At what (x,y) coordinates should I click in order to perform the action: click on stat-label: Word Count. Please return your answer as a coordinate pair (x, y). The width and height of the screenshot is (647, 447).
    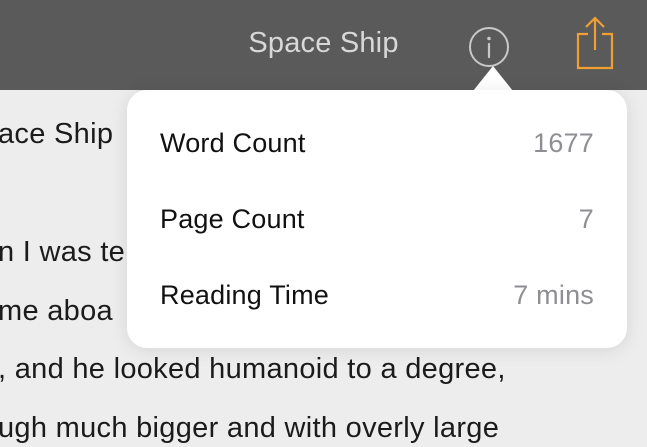
    Looking at the image, I should click on (233, 143).